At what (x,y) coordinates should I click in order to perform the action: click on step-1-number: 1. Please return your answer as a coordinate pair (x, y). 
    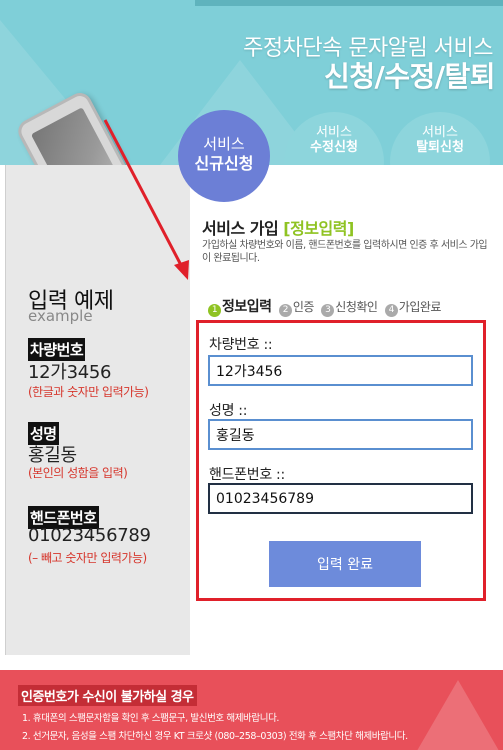
    Looking at the image, I should click on (214, 310).